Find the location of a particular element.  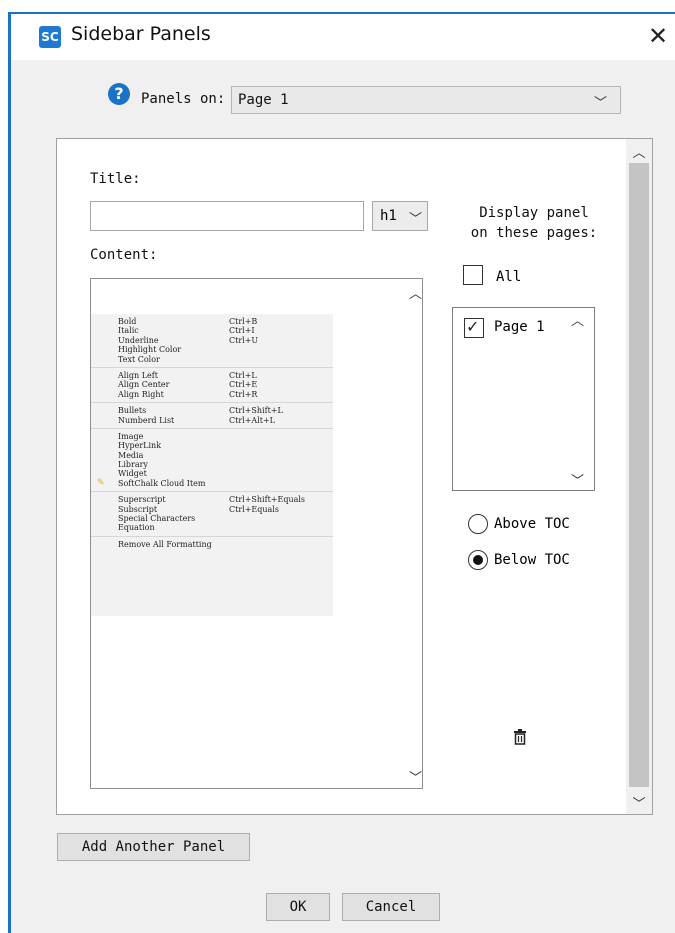

menu-item-shortcut: Ctrl+R is located at coordinates (243, 394).